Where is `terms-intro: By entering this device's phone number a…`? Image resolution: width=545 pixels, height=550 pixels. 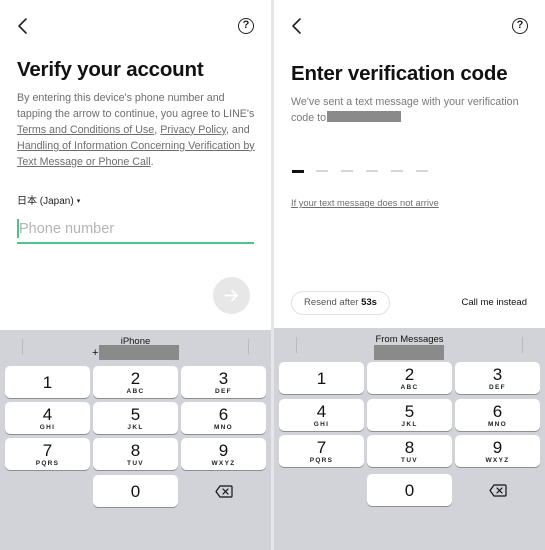 terms-intro: By entering this device's phone number a… is located at coordinates (136, 106).